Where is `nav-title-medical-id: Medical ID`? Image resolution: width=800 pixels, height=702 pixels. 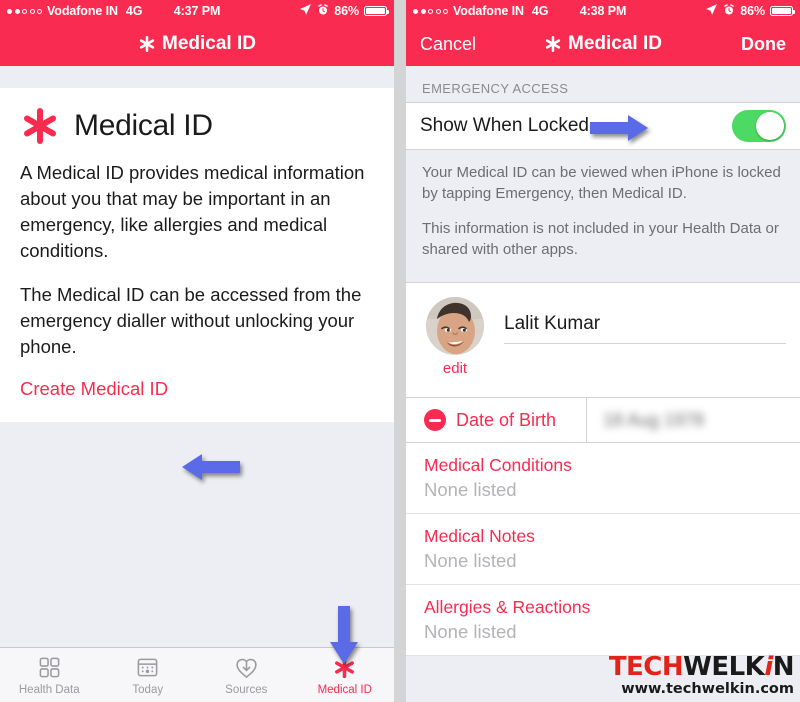
nav-title-medical-id: Medical ID is located at coordinates (197, 44).